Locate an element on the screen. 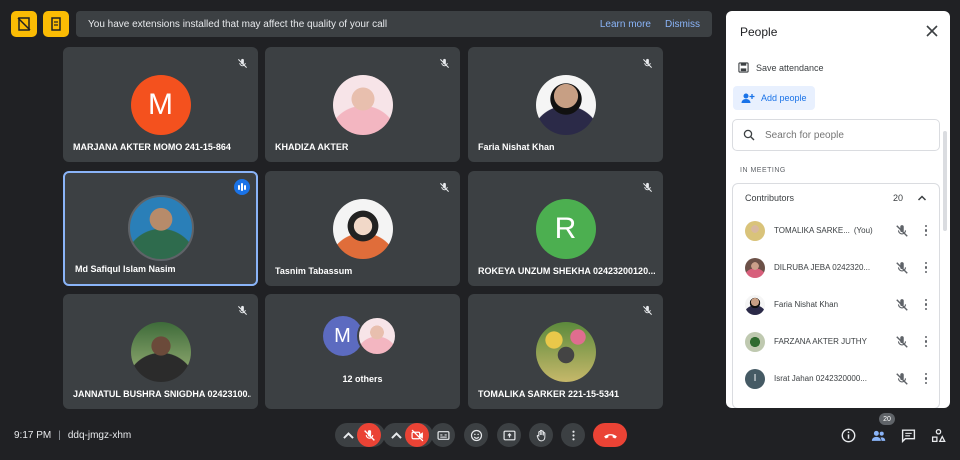  meeting-details: 9:17 PM | ddq-jmgz-xhm is located at coordinates (73, 435).